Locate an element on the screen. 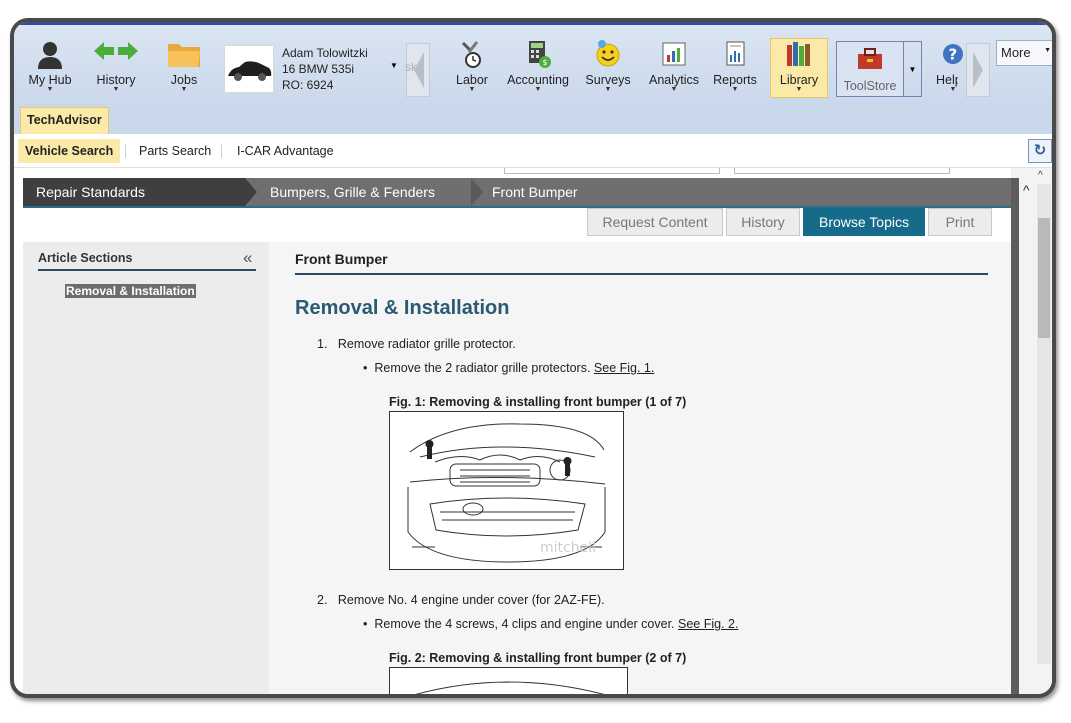  section-heading: Removal & Installation is located at coordinates (402, 308).